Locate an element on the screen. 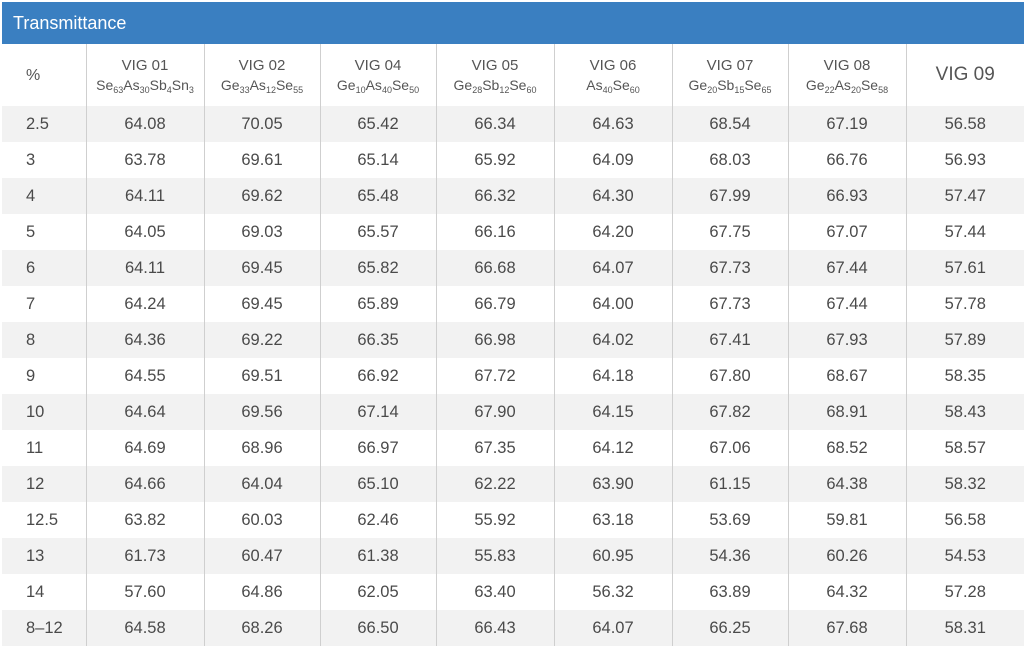 Image resolution: width=1026 pixels, height=646 pixels. table-cell: 62.05 is located at coordinates (377, 592).